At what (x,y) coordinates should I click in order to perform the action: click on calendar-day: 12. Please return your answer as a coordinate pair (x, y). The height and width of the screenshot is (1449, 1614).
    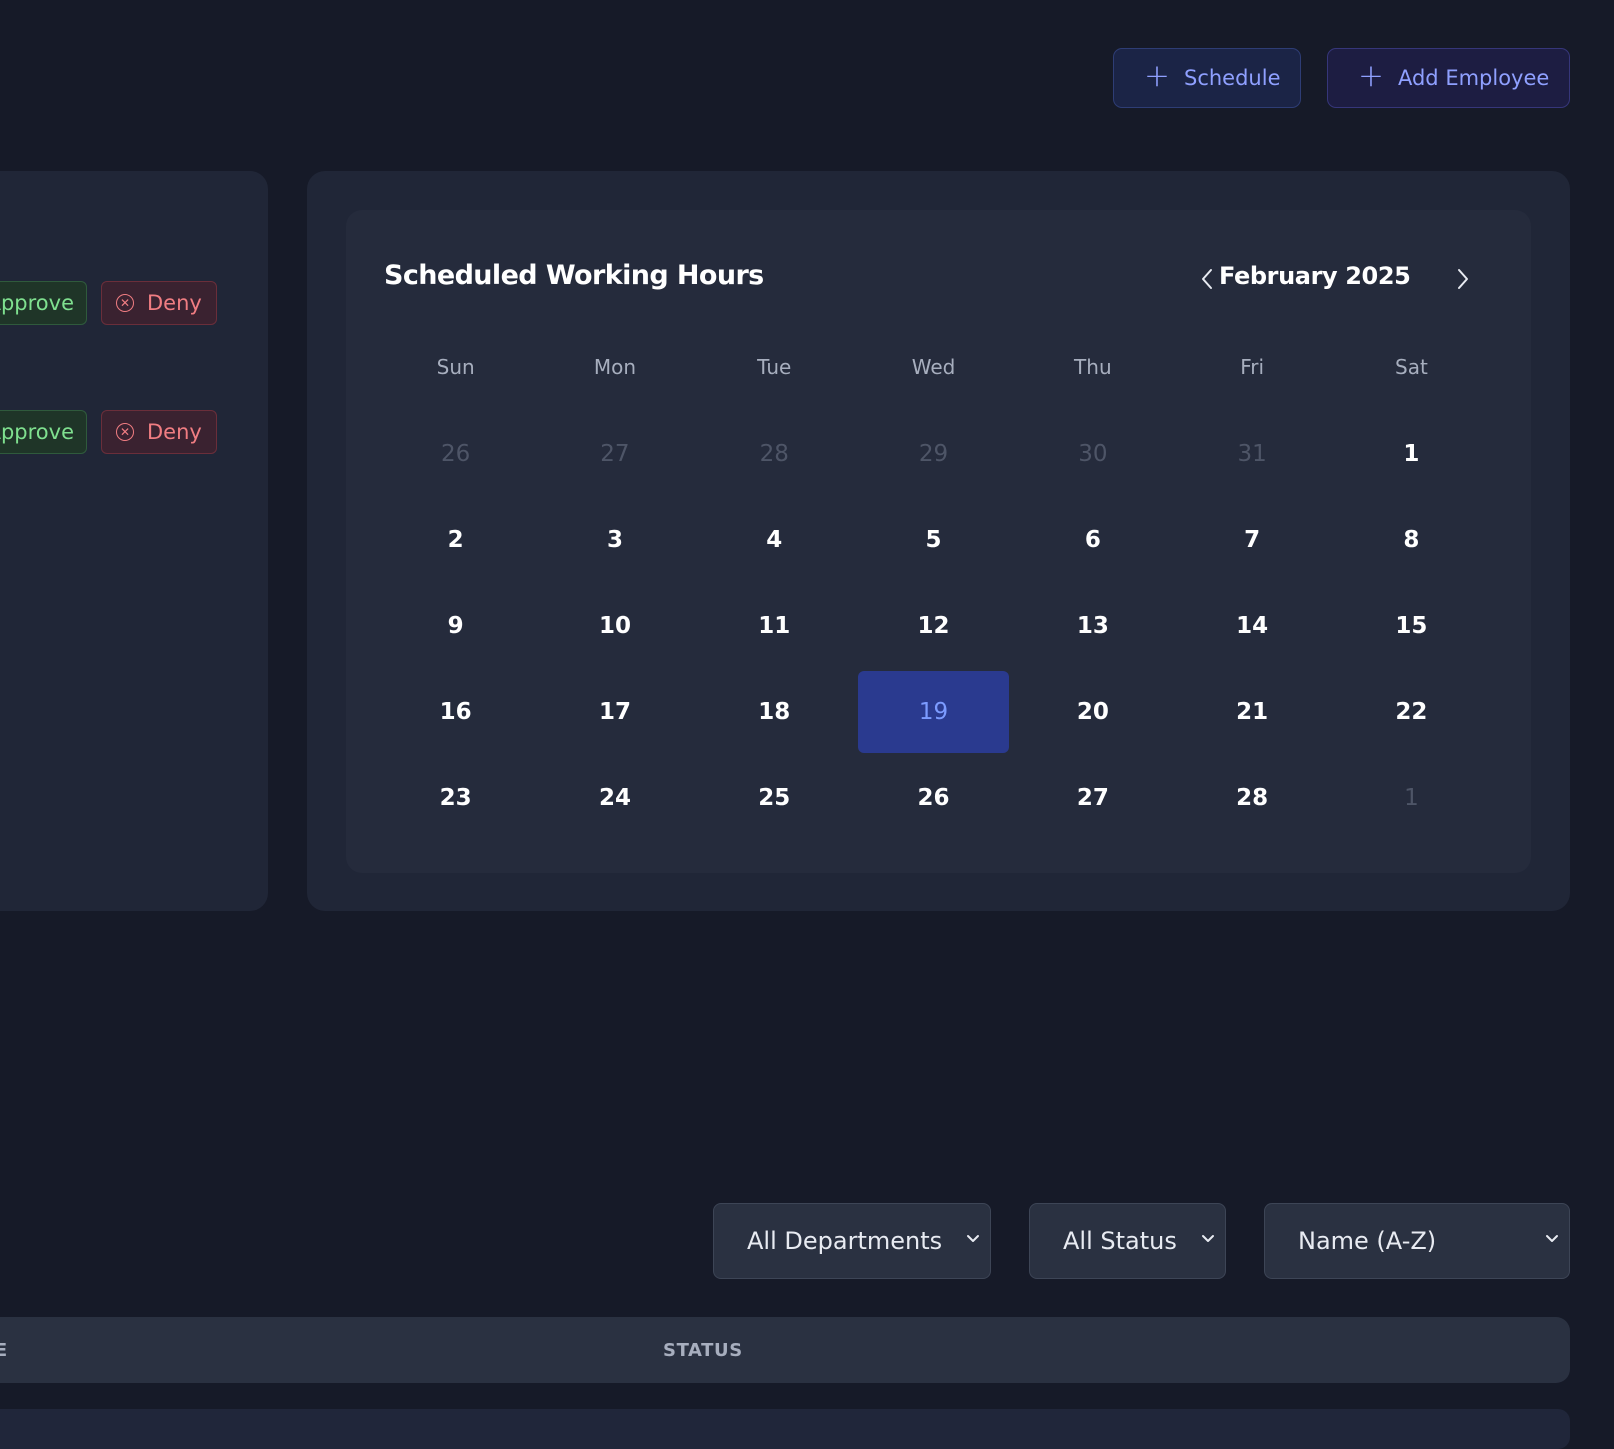
    Looking at the image, I should click on (933, 626).